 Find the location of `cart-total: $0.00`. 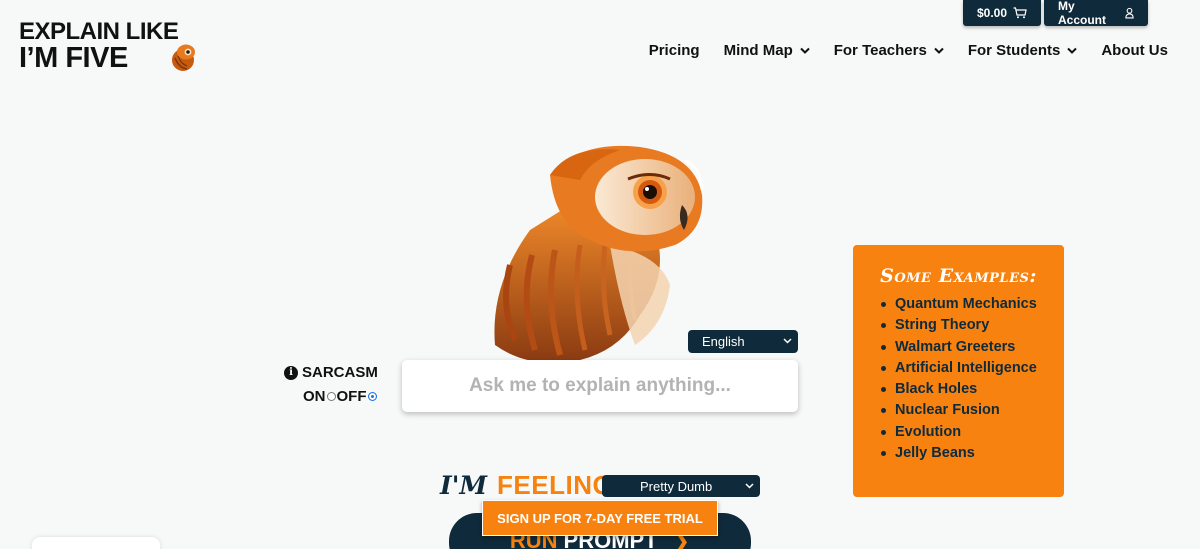

cart-total: $0.00 is located at coordinates (992, 13).